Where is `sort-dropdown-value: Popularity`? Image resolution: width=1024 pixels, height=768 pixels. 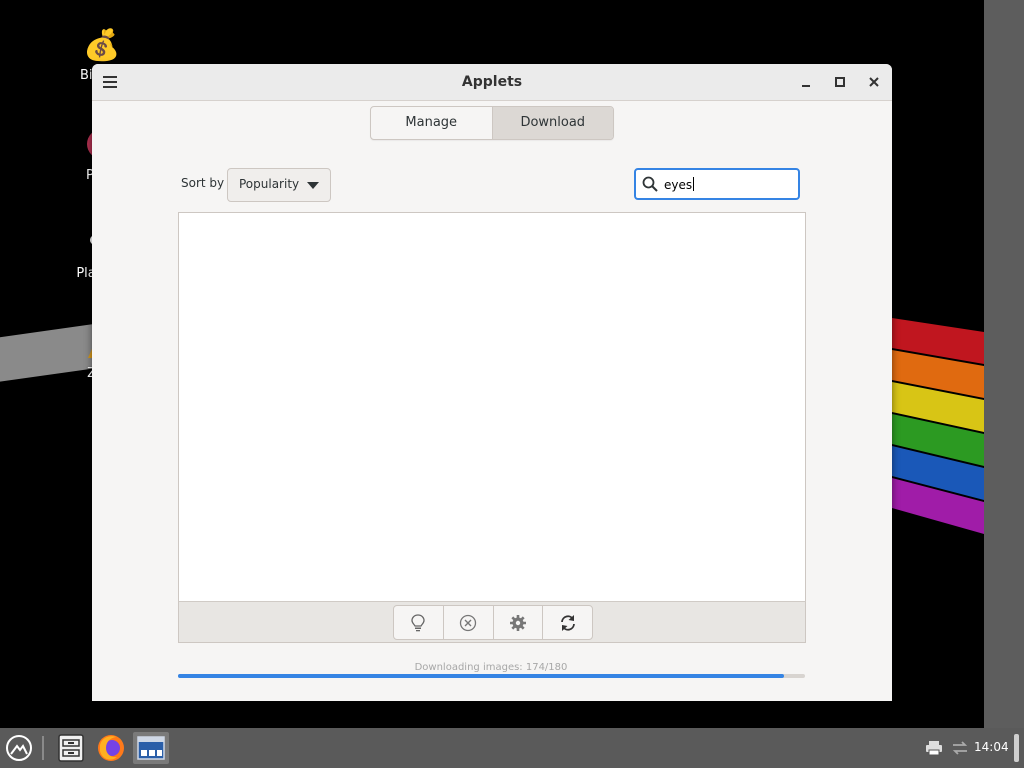
sort-dropdown-value: Popularity is located at coordinates (269, 184).